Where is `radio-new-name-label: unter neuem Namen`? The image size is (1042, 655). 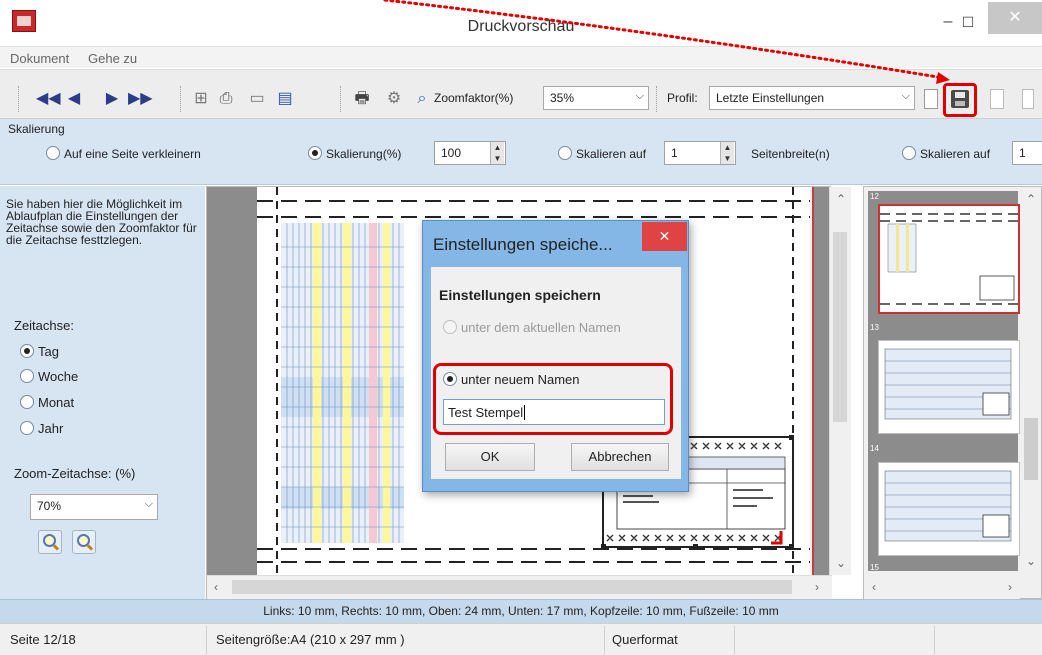
radio-new-name-label: unter neuem Namen is located at coordinates (520, 379).